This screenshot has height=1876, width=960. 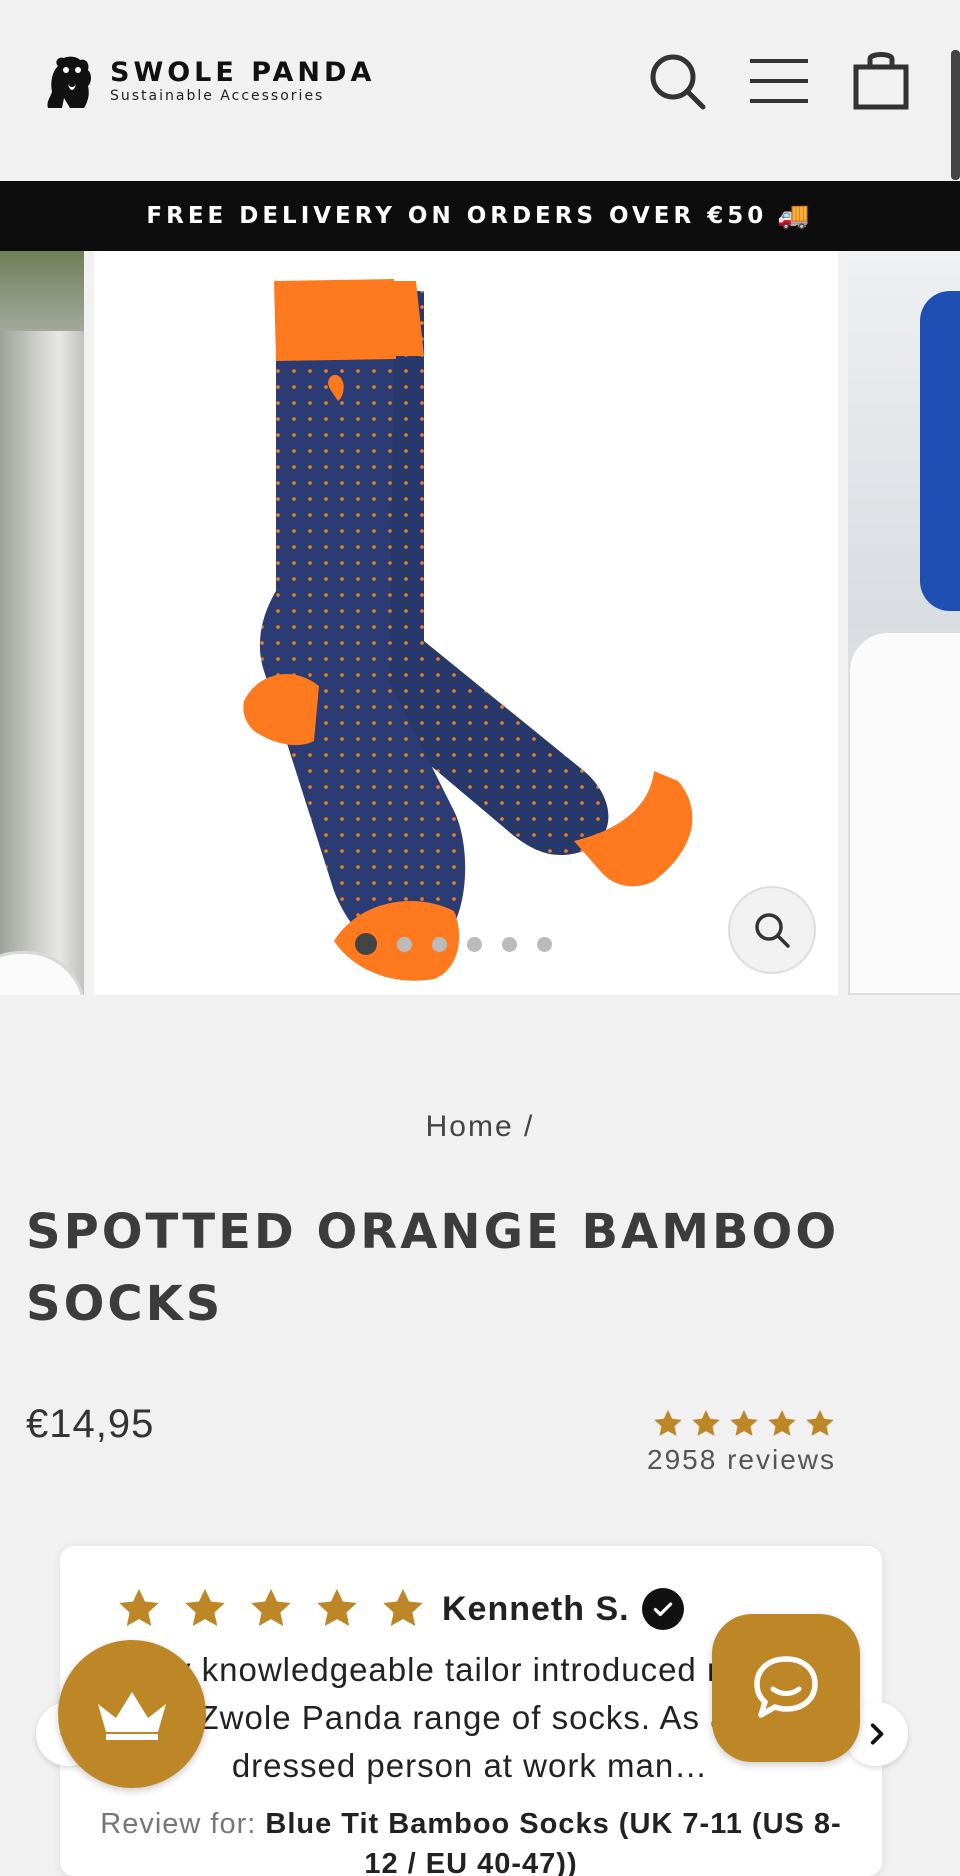 I want to click on loyalty-rewards-button, so click(x=132, y=1714).